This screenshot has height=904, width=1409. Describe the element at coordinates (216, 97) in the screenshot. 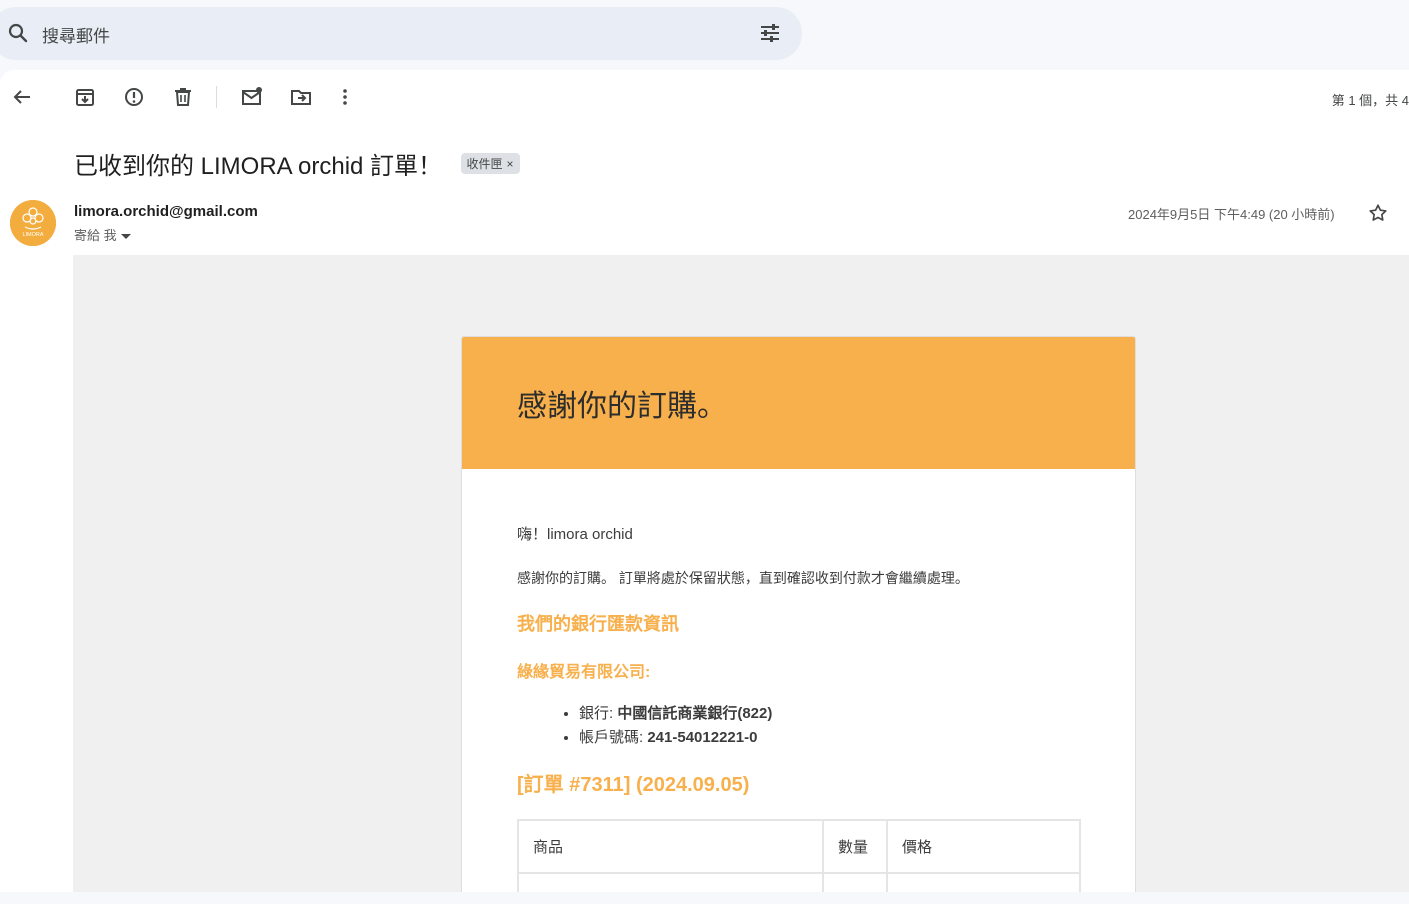

I see `toolbar-divider` at that location.